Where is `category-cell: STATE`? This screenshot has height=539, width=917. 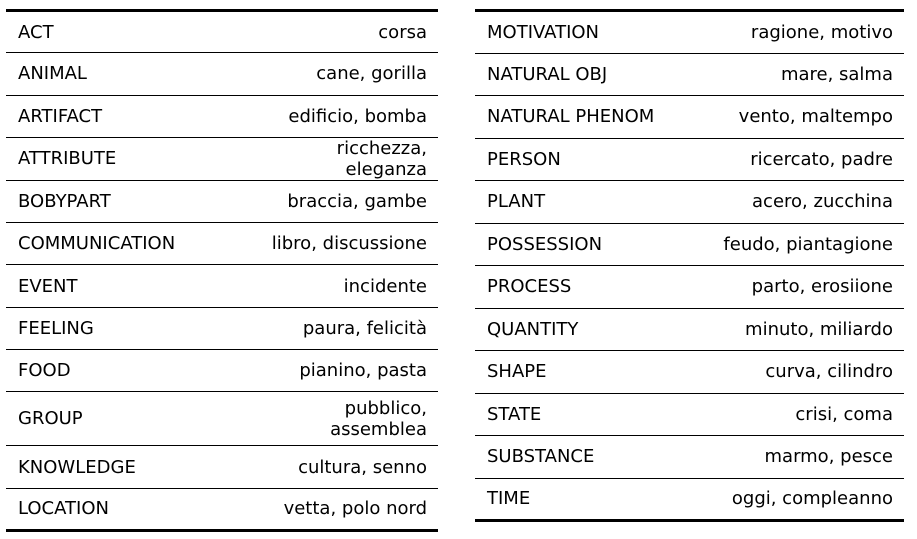 category-cell: STATE is located at coordinates (582, 414).